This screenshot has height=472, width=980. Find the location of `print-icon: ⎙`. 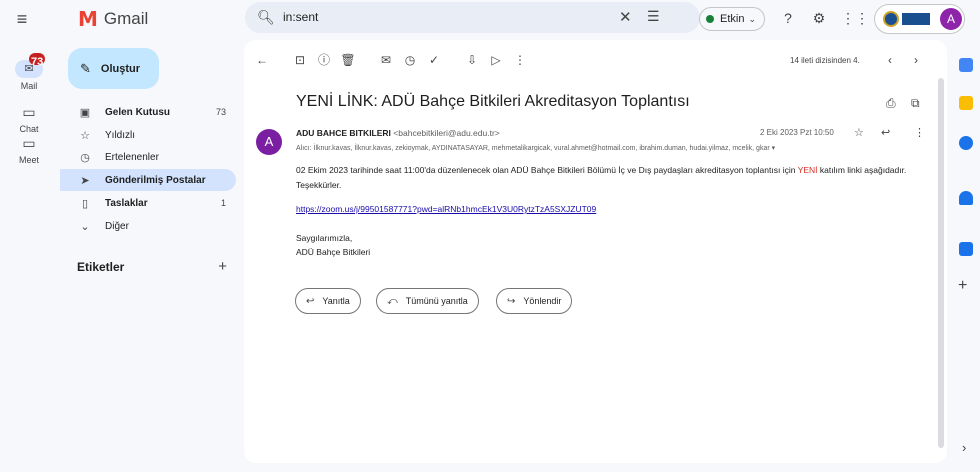

print-icon: ⎙ is located at coordinates (891, 103).